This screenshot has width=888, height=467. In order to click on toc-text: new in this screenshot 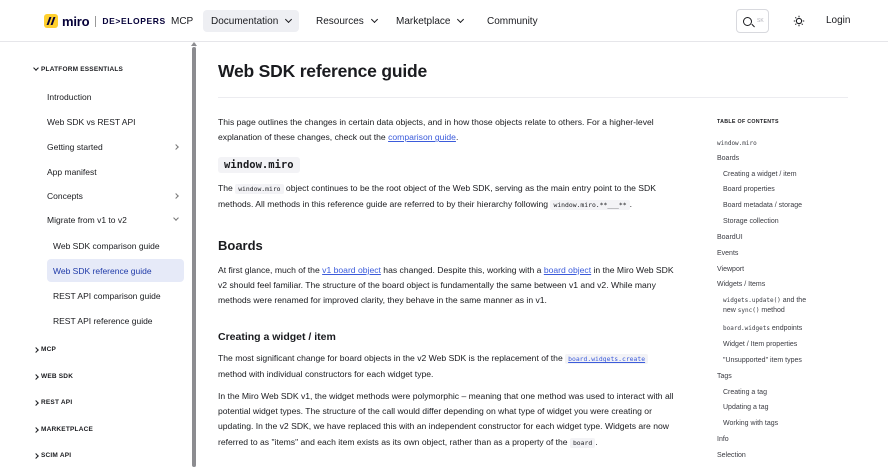, I will do `click(730, 310)`.